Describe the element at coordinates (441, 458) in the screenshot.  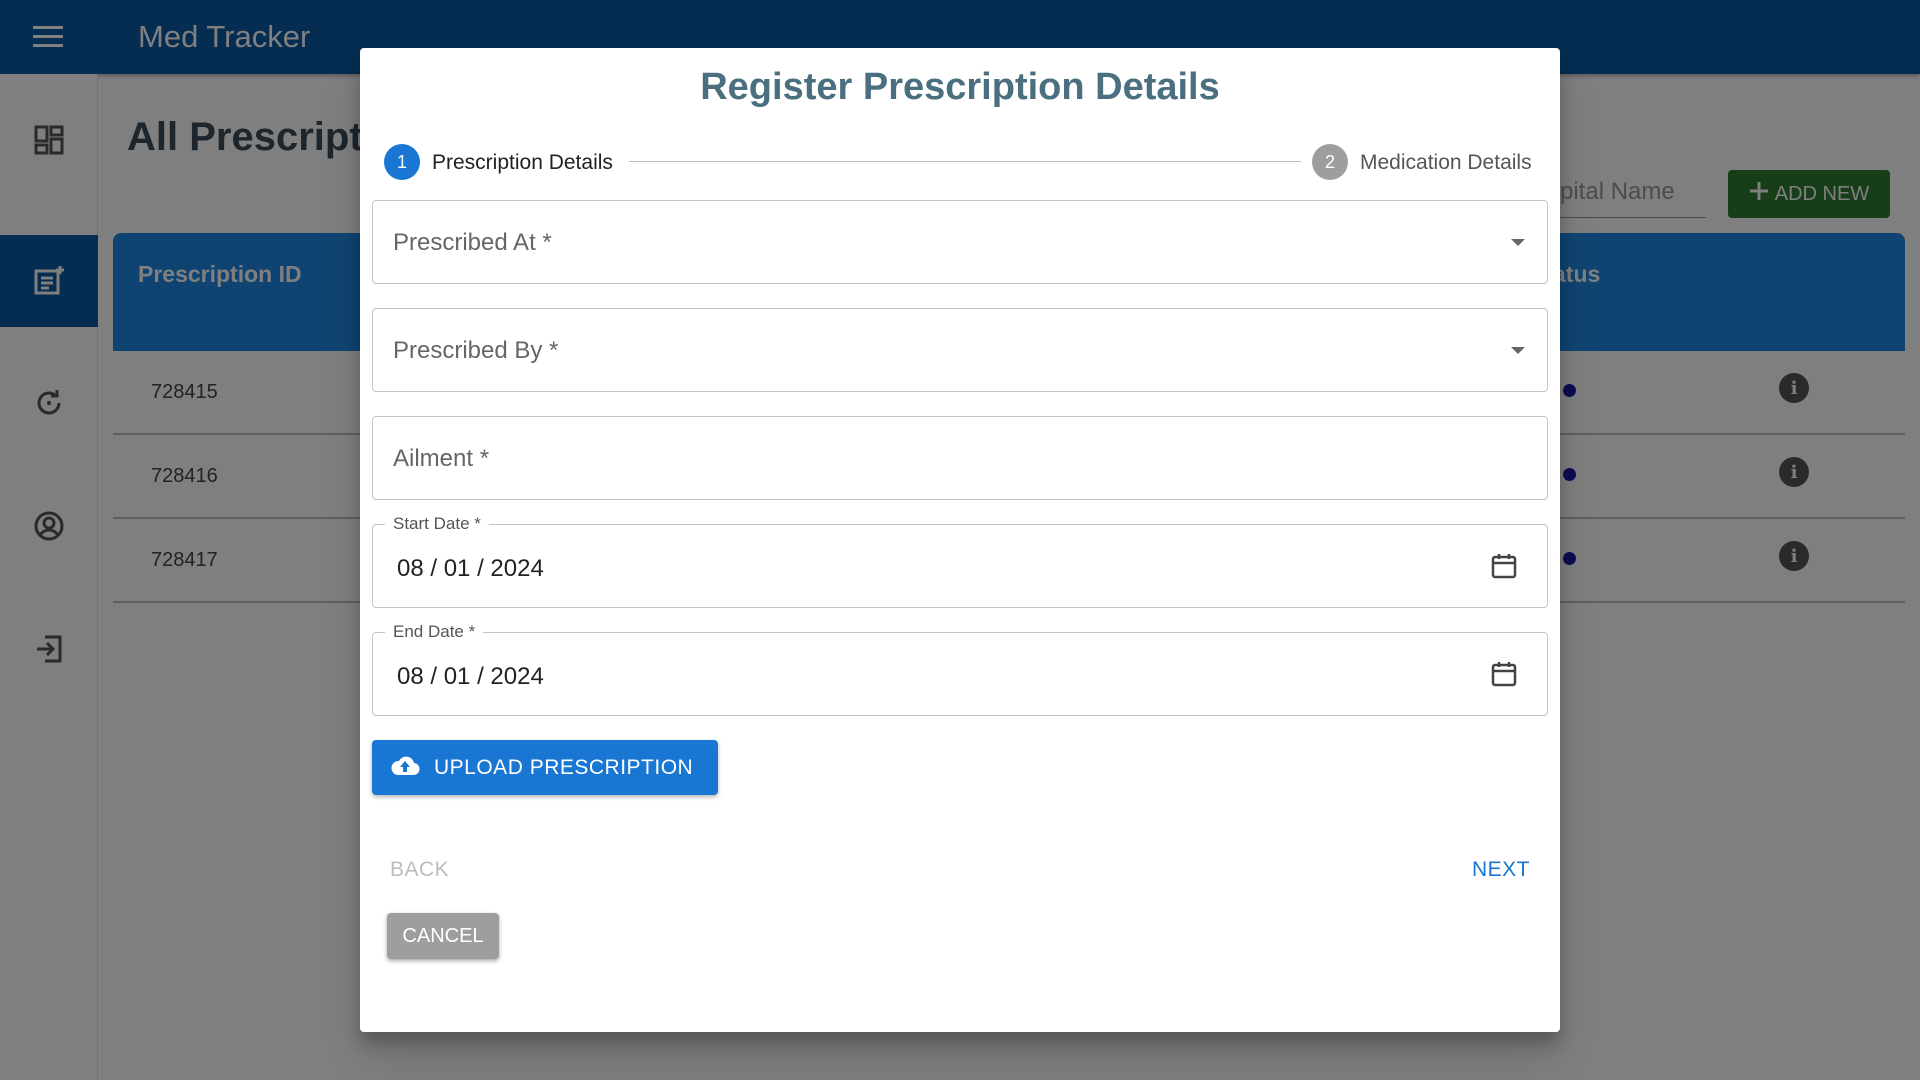
I see `ailment-label: Ailment *` at that location.